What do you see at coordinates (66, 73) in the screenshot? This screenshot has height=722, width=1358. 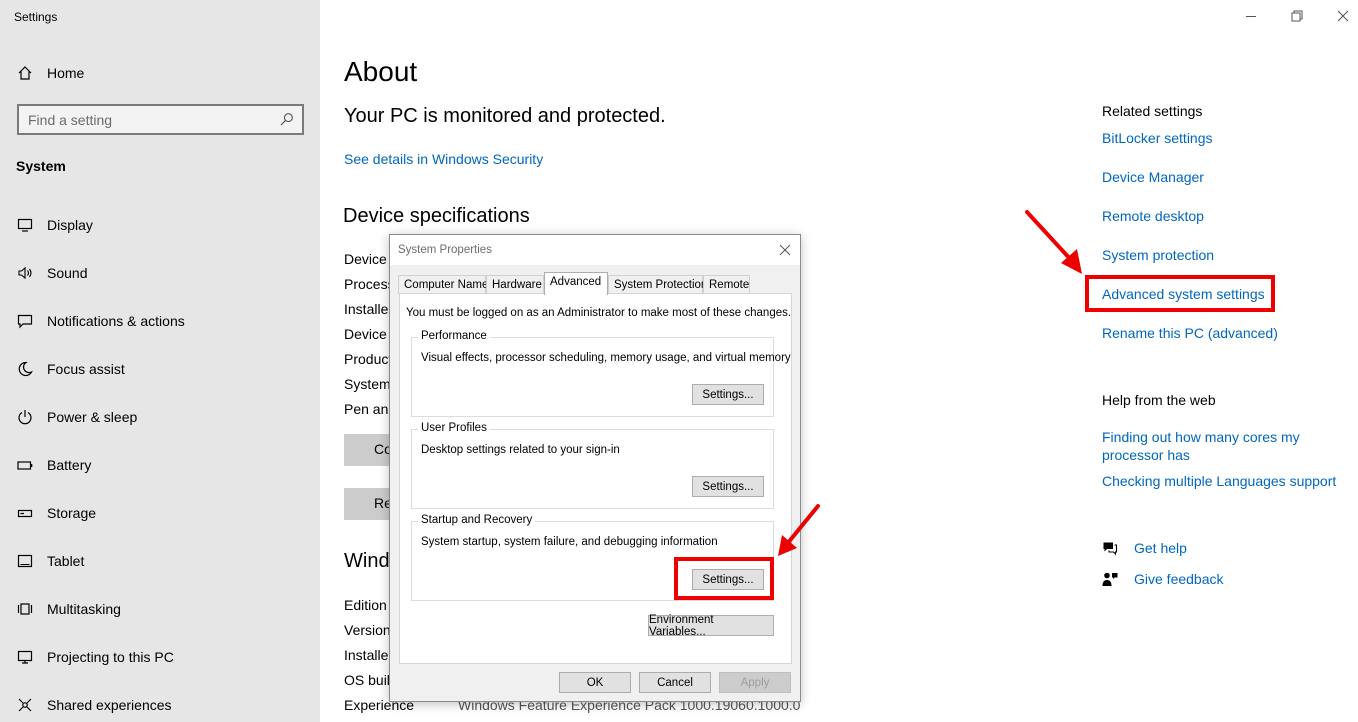 I see `sidebar-item-label: Home` at bounding box center [66, 73].